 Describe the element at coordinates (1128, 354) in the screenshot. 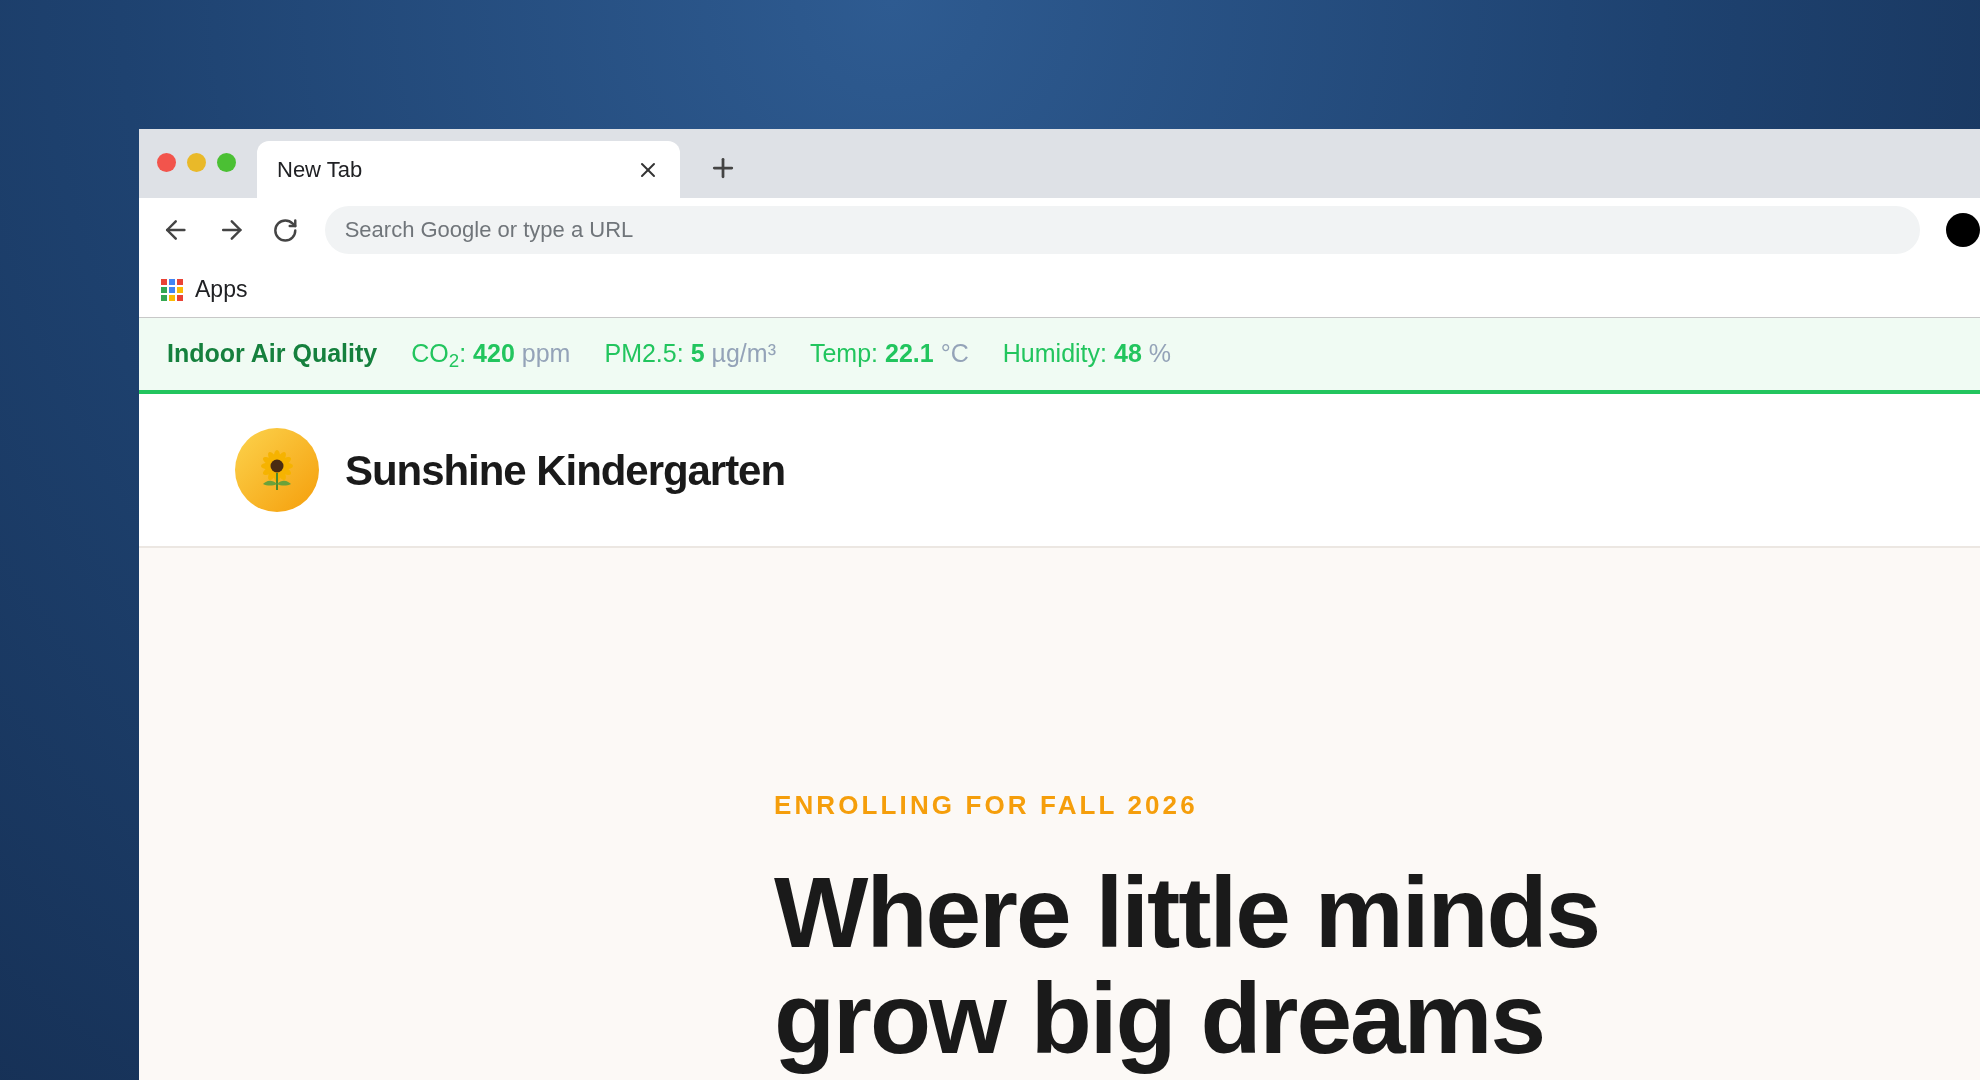

I see `reading-value: 48` at that location.